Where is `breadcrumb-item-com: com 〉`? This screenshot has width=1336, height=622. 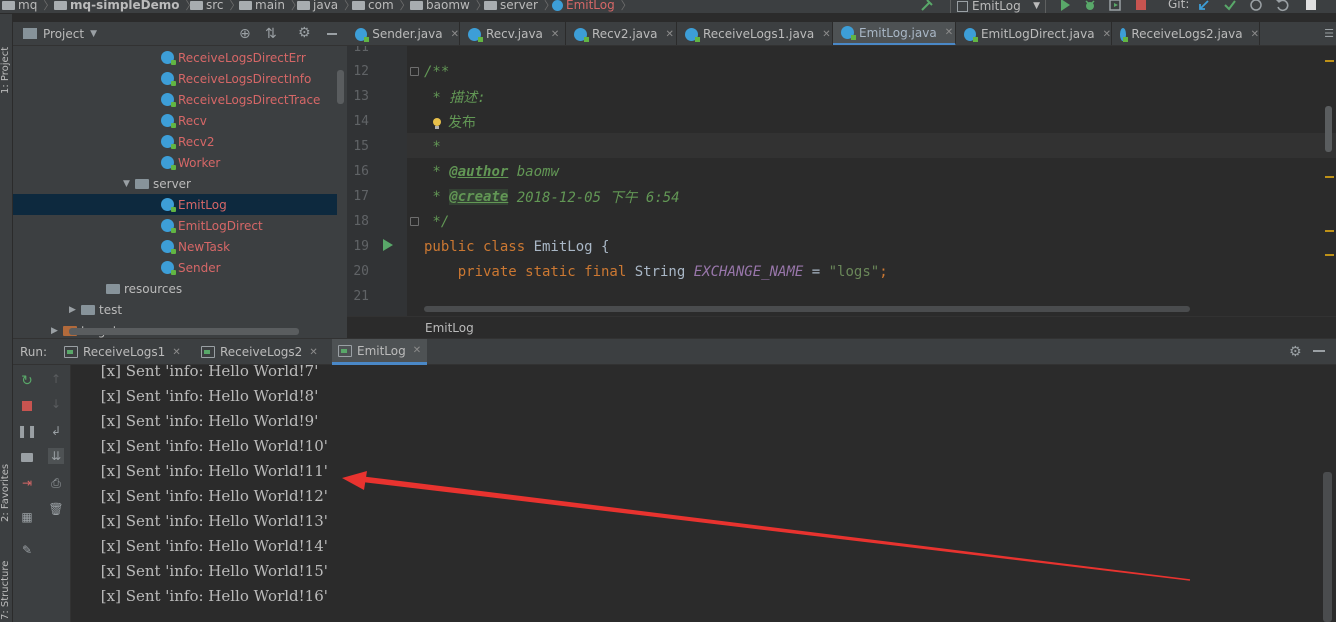
breadcrumb-item-com: com 〉 is located at coordinates (381, 6).